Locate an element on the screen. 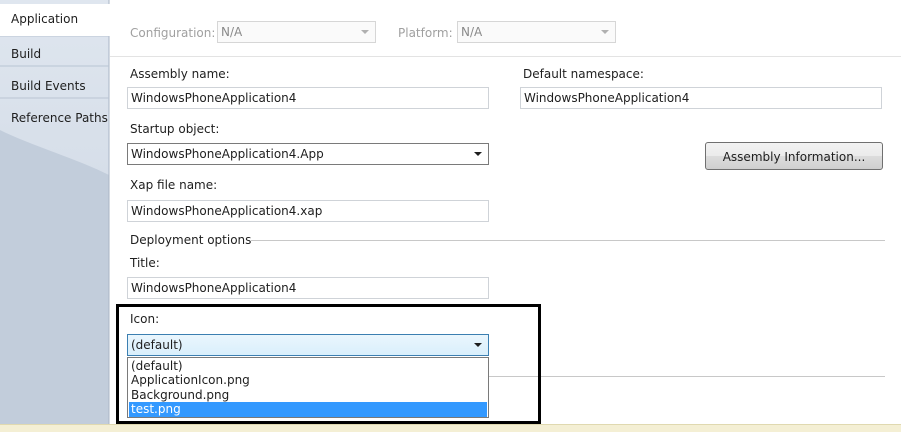  assembly-name-label: Assembly name: is located at coordinates (180, 74).